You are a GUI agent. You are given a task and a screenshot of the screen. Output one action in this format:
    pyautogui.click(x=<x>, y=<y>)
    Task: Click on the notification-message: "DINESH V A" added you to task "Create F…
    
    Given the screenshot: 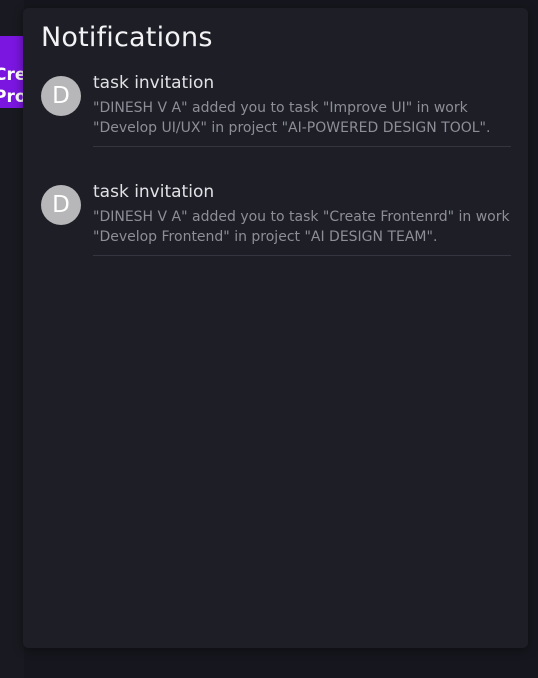 What is the action you would take?
    pyautogui.click(x=302, y=232)
    